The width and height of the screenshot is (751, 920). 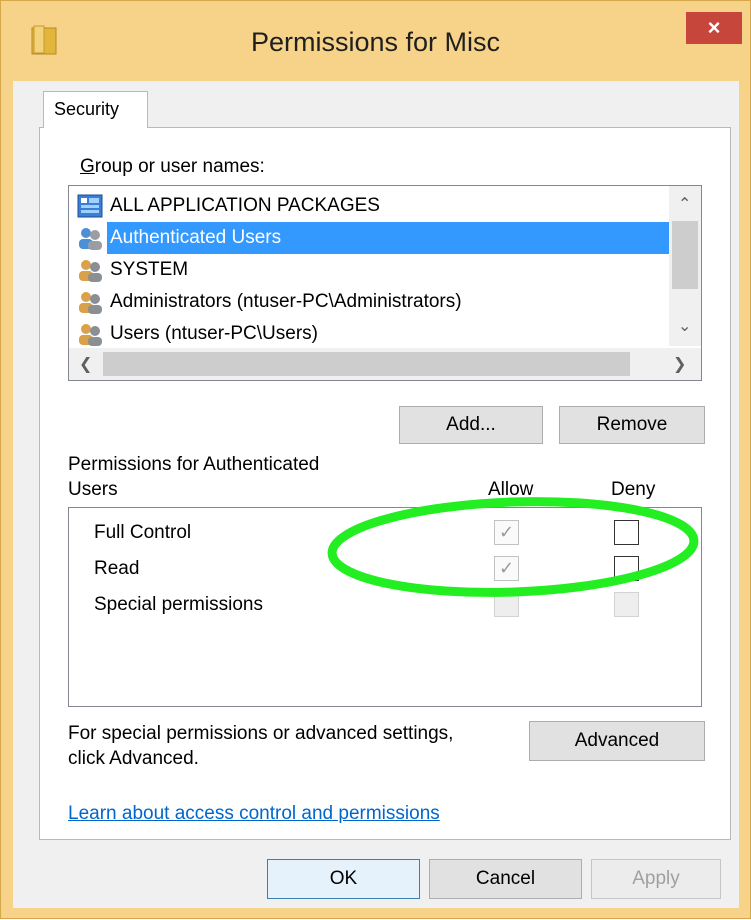 What do you see at coordinates (684, 326) in the screenshot?
I see `scroll-down-icon: ⌄` at bounding box center [684, 326].